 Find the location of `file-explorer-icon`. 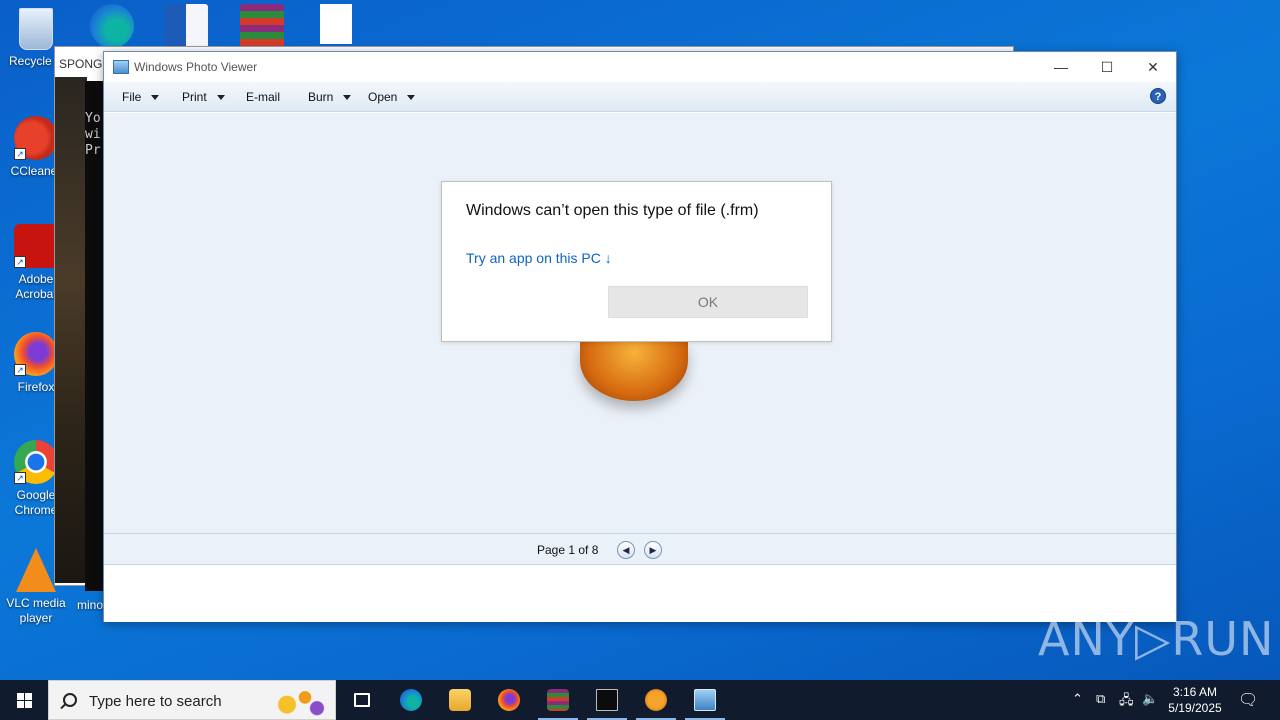

file-explorer-icon is located at coordinates (460, 700).